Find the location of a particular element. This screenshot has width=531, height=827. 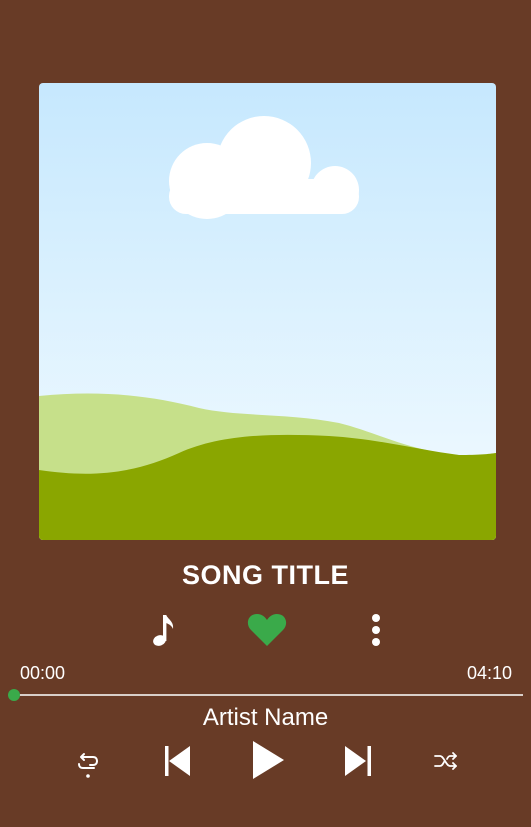

previous-button is located at coordinates (178, 761).